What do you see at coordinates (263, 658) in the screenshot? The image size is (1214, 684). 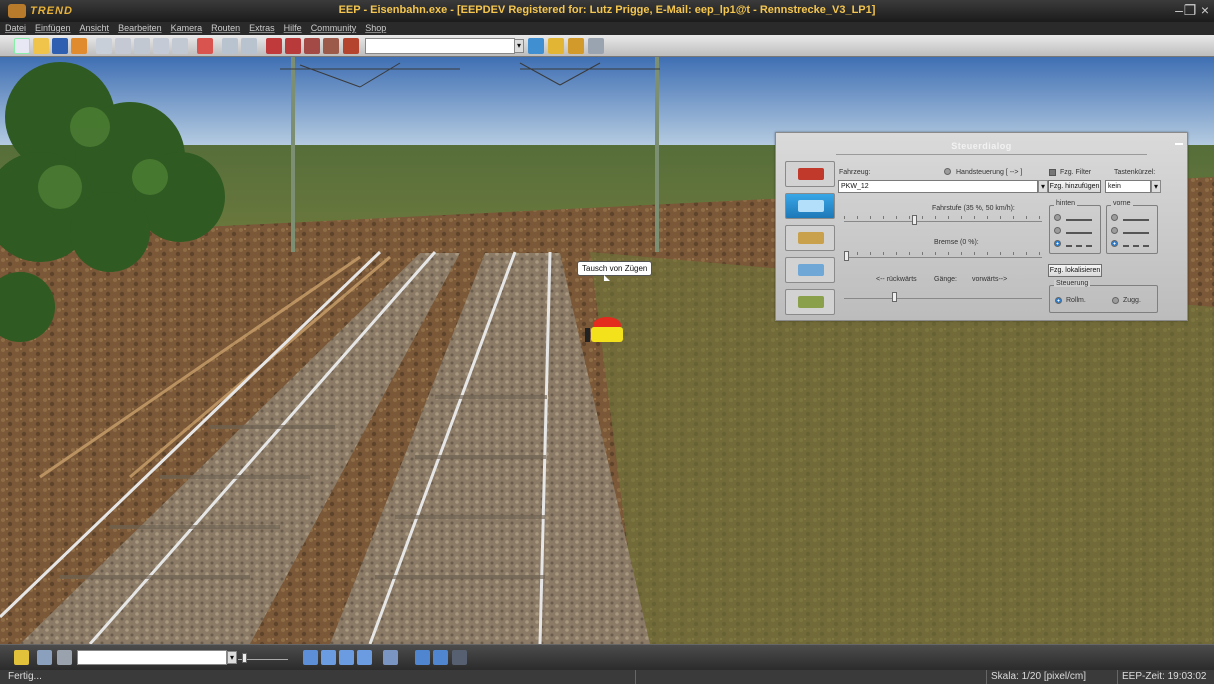 I see `speed-slider` at bounding box center [263, 658].